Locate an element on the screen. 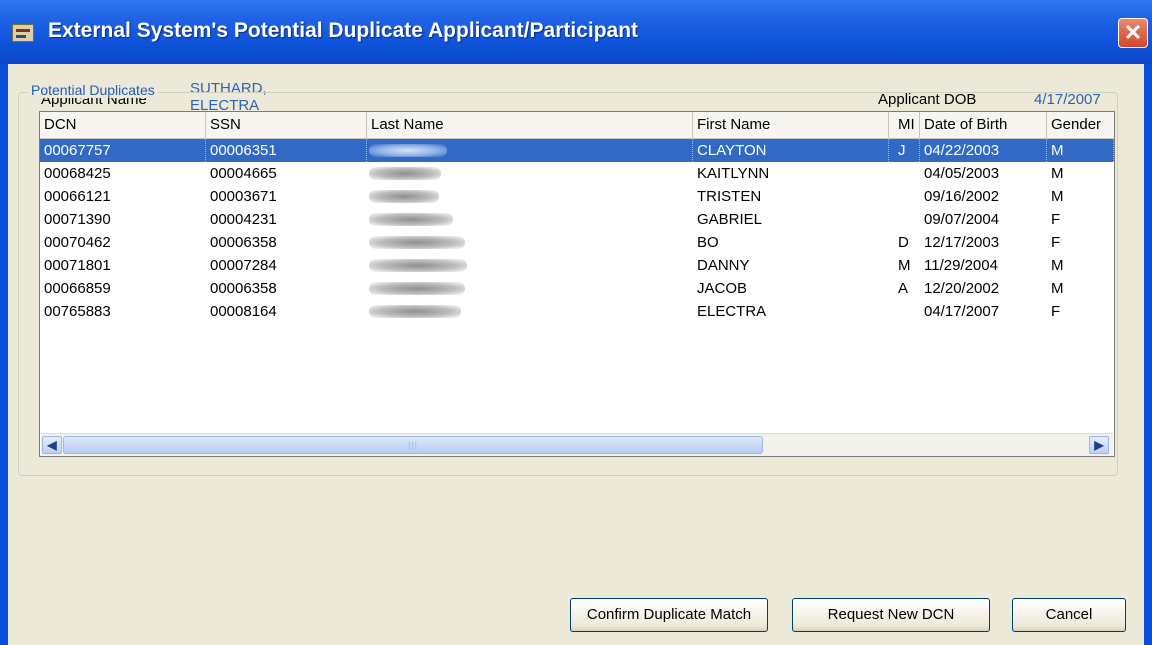 Image resolution: width=1152 pixels, height=645 pixels. cell-dob: 04/22/2003 is located at coordinates (983, 150).